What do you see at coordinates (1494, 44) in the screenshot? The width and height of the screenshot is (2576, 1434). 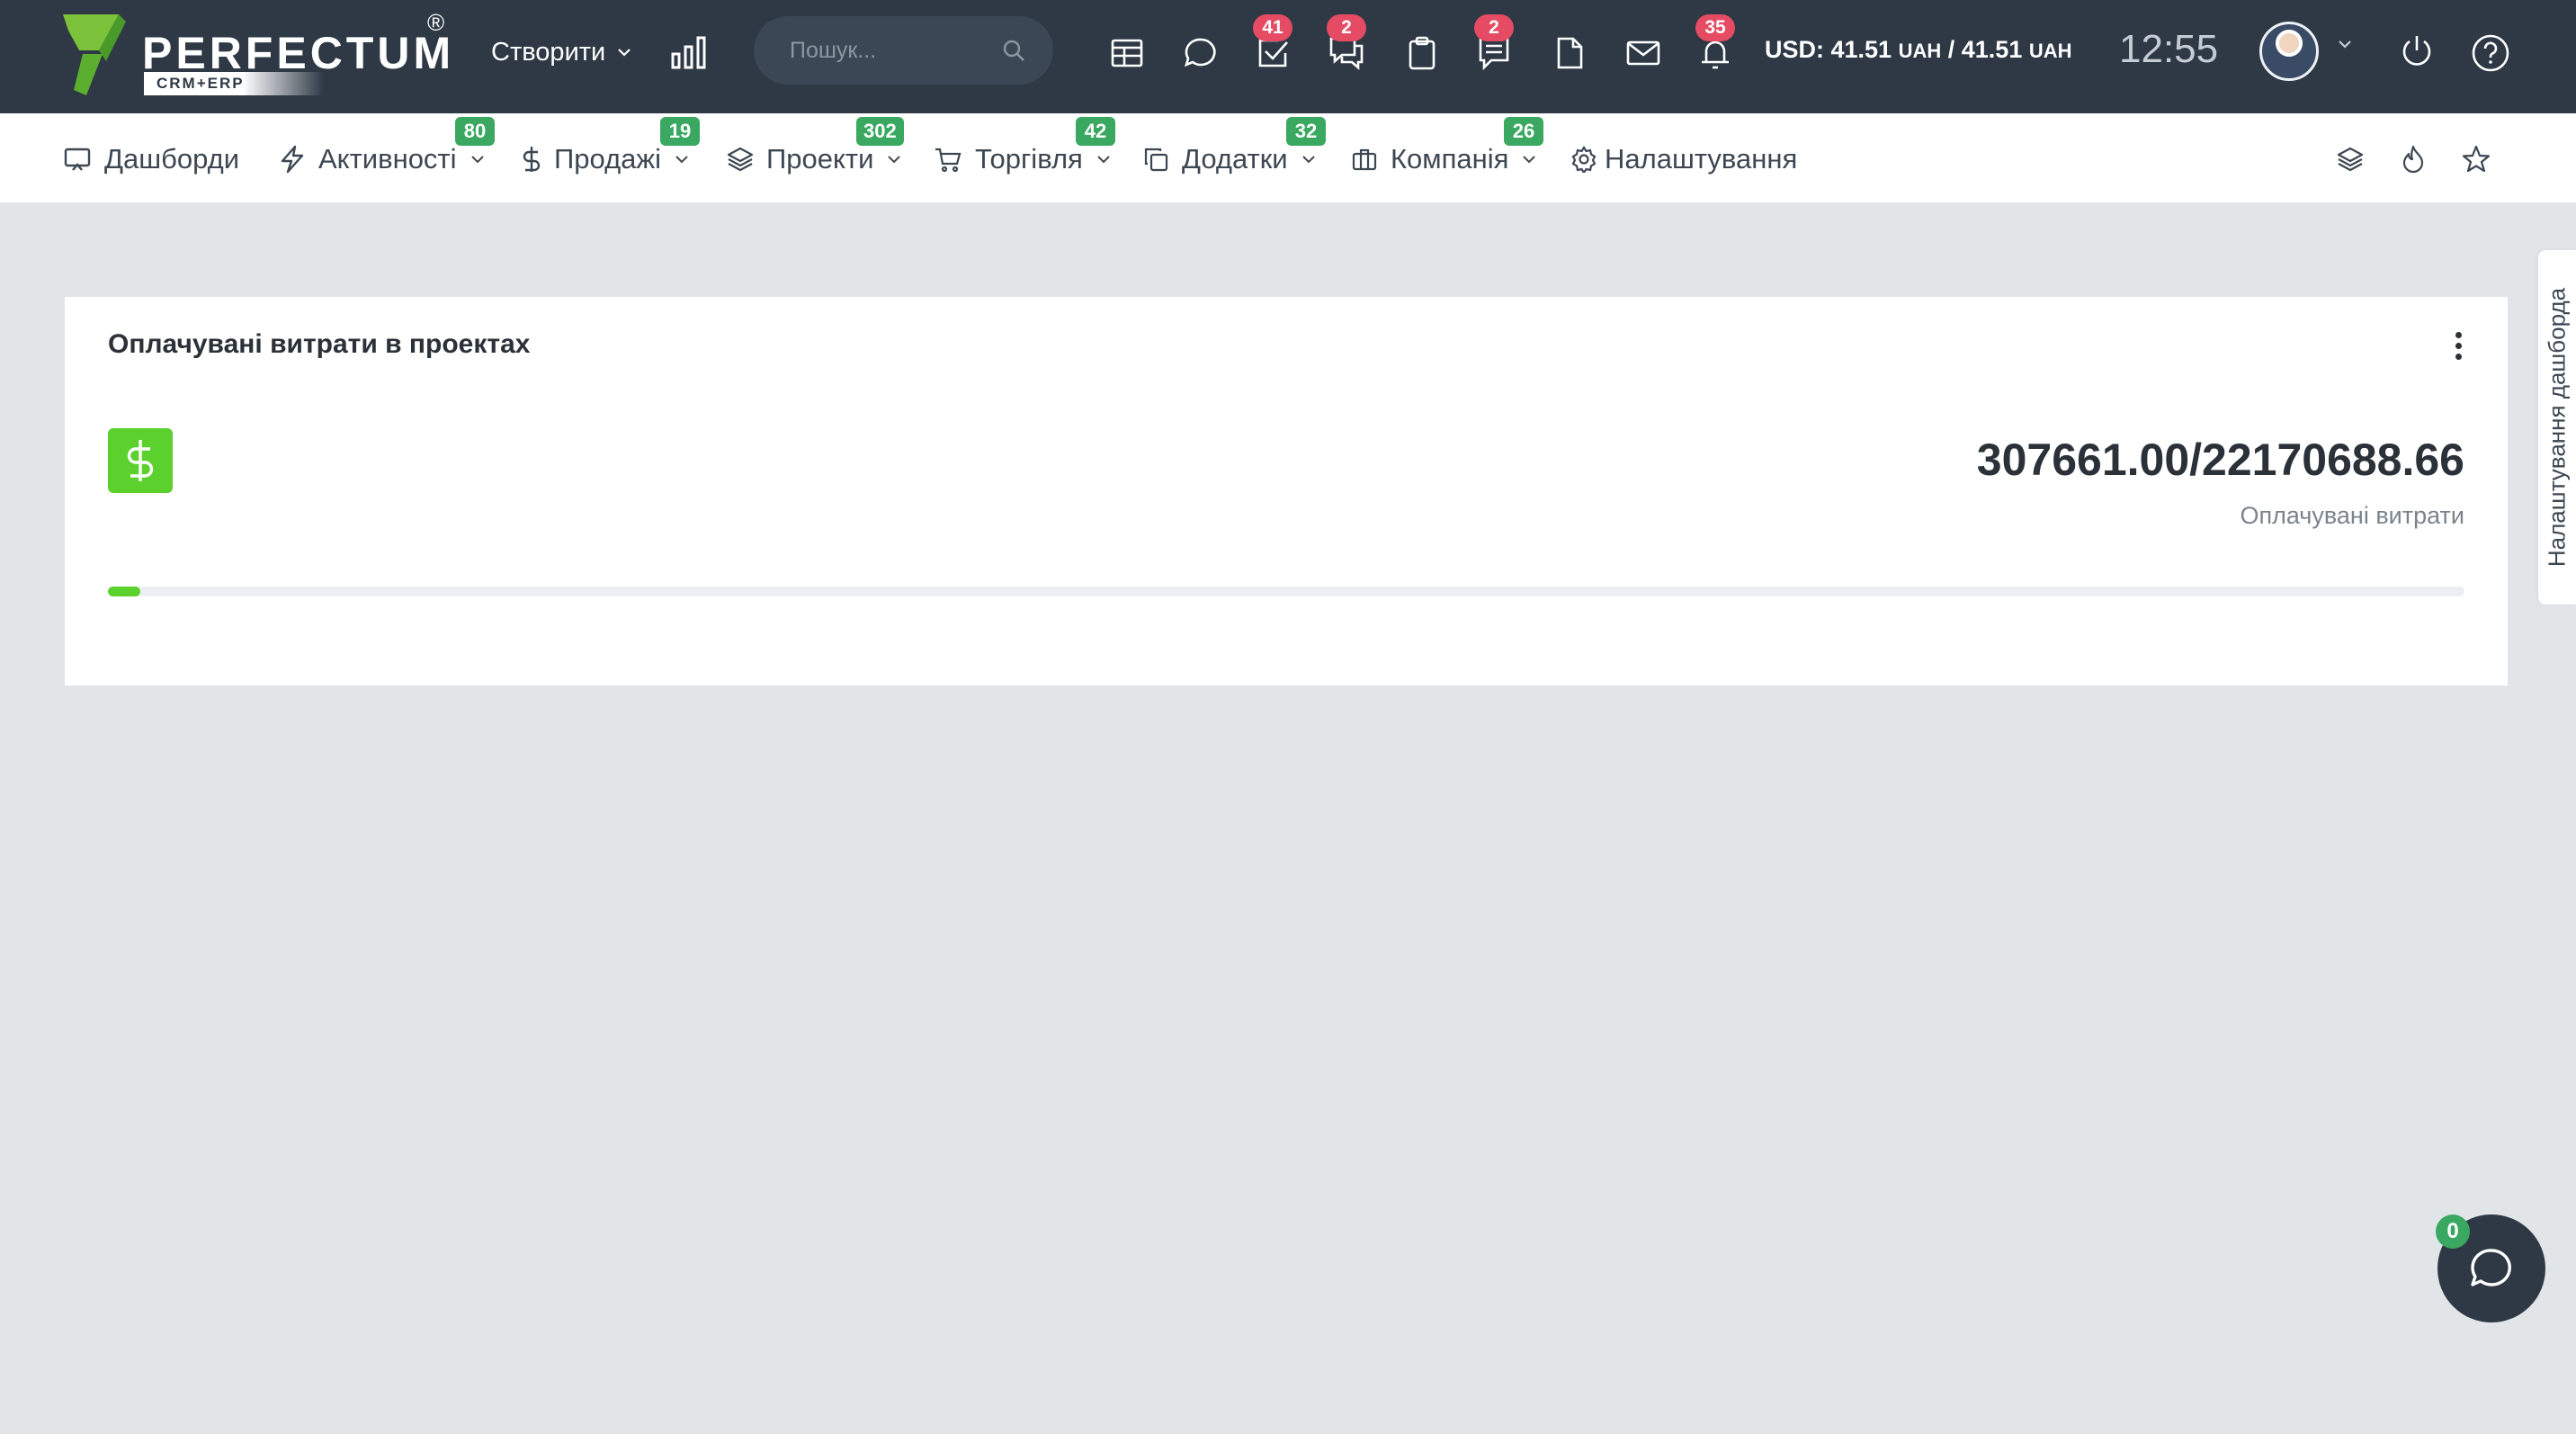 I see `tickets-icon: 2` at bounding box center [1494, 44].